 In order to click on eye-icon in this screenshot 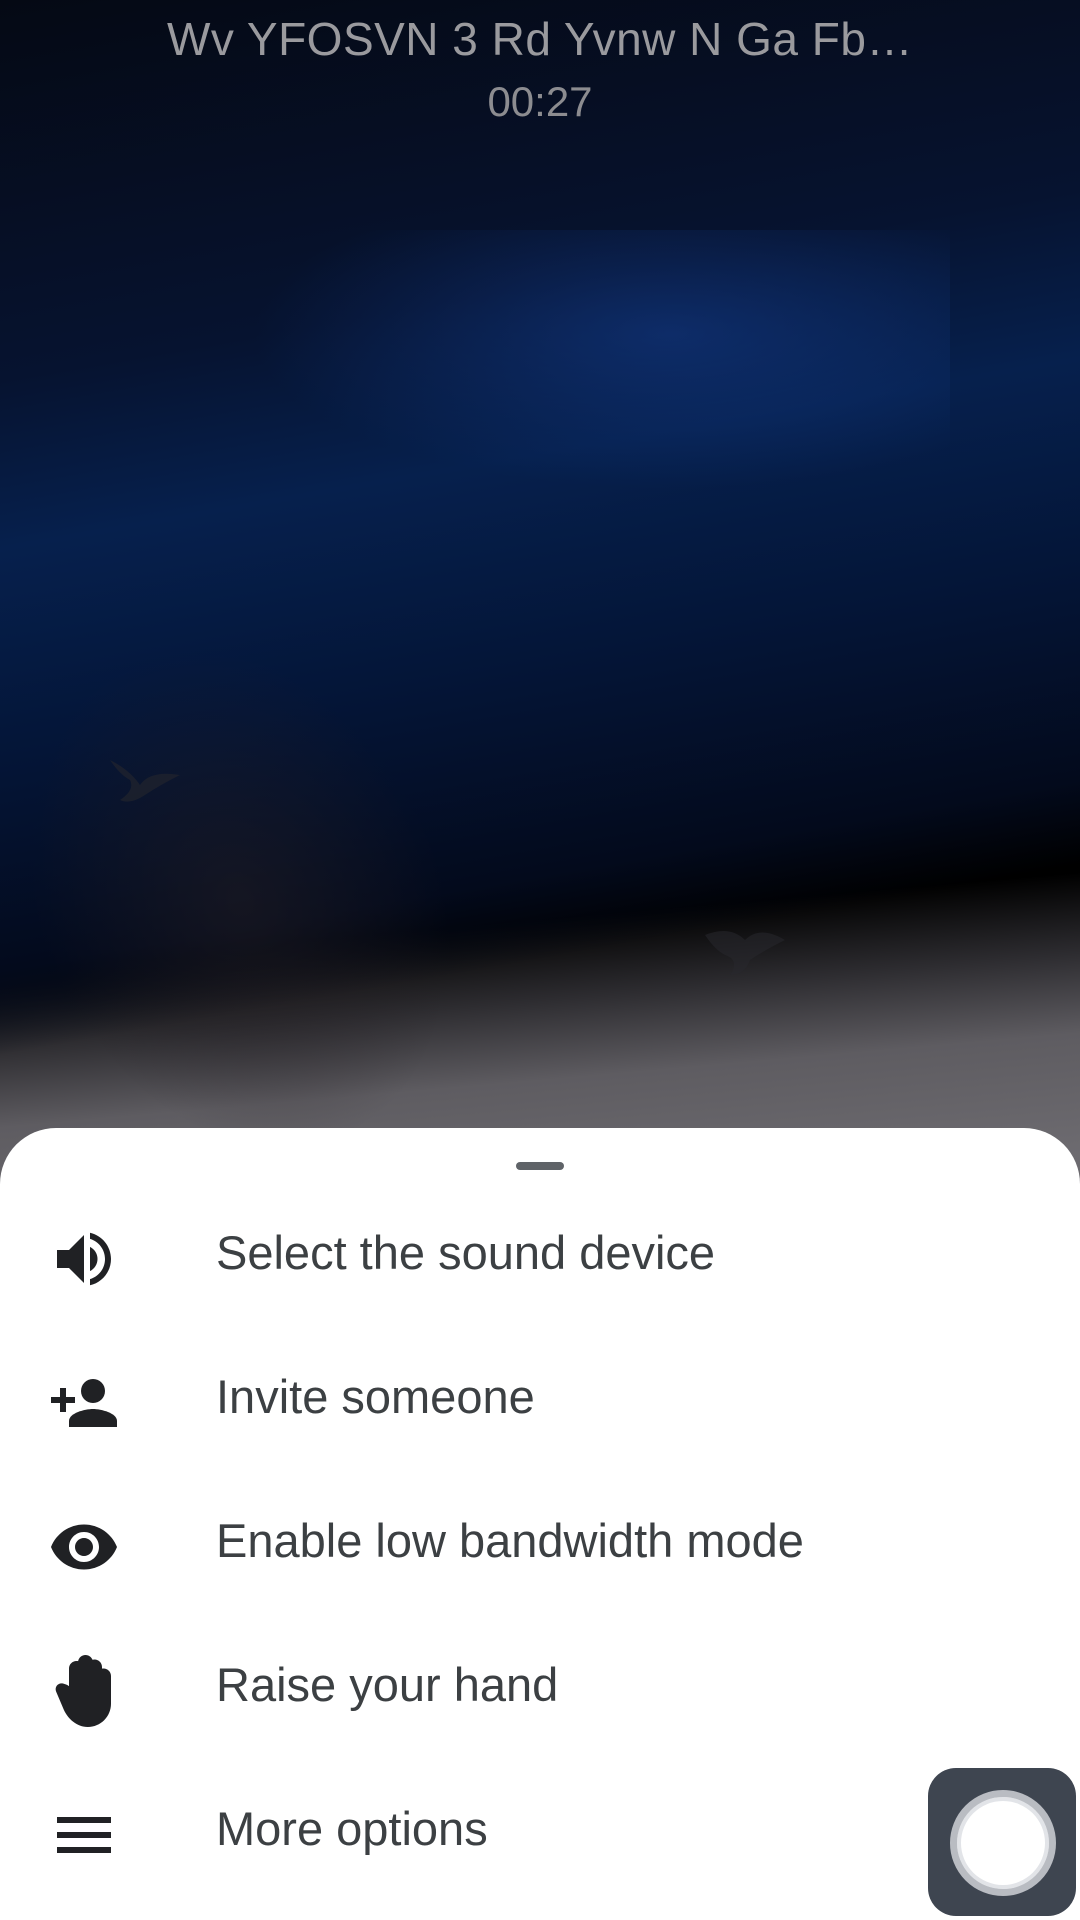, I will do `click(84, 1547)`.